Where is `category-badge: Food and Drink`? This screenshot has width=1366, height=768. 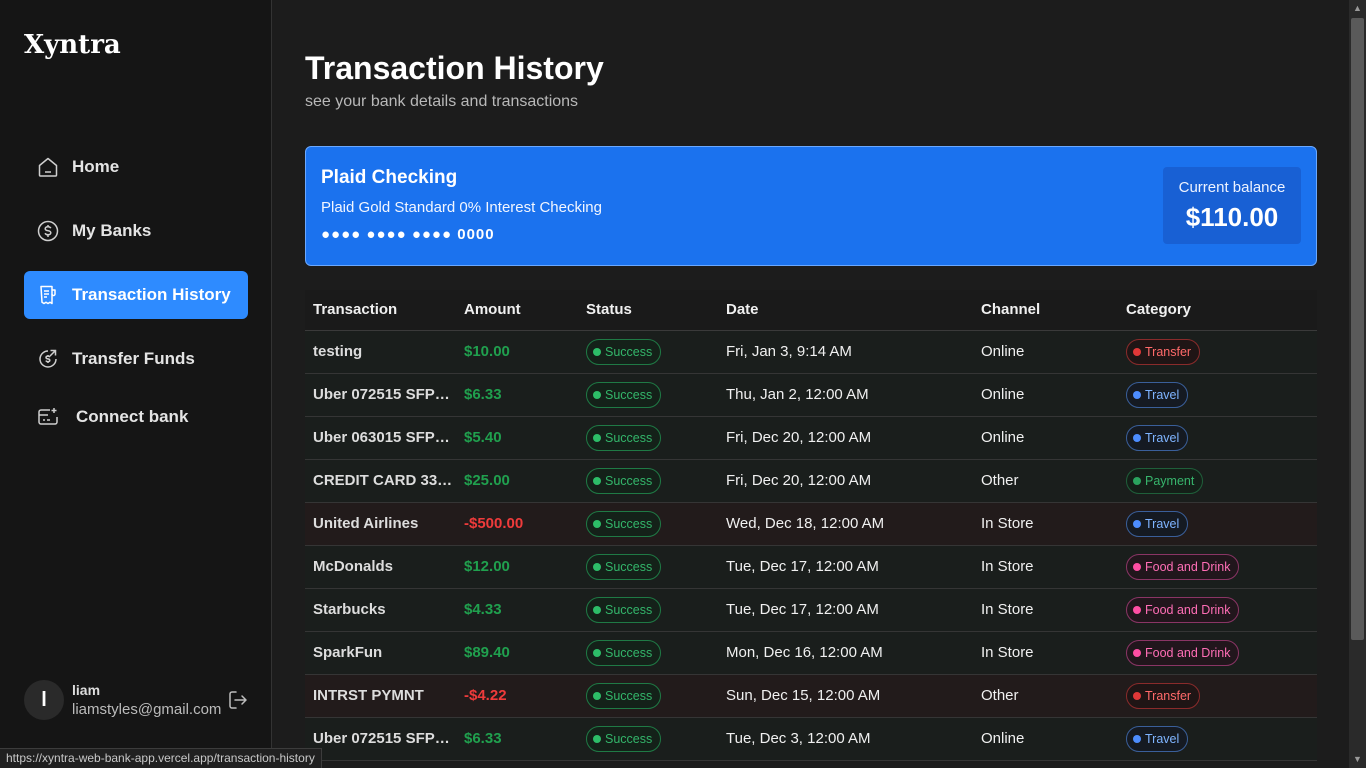
category-badge: Food and Drink is located at coordinates (1183, 566).